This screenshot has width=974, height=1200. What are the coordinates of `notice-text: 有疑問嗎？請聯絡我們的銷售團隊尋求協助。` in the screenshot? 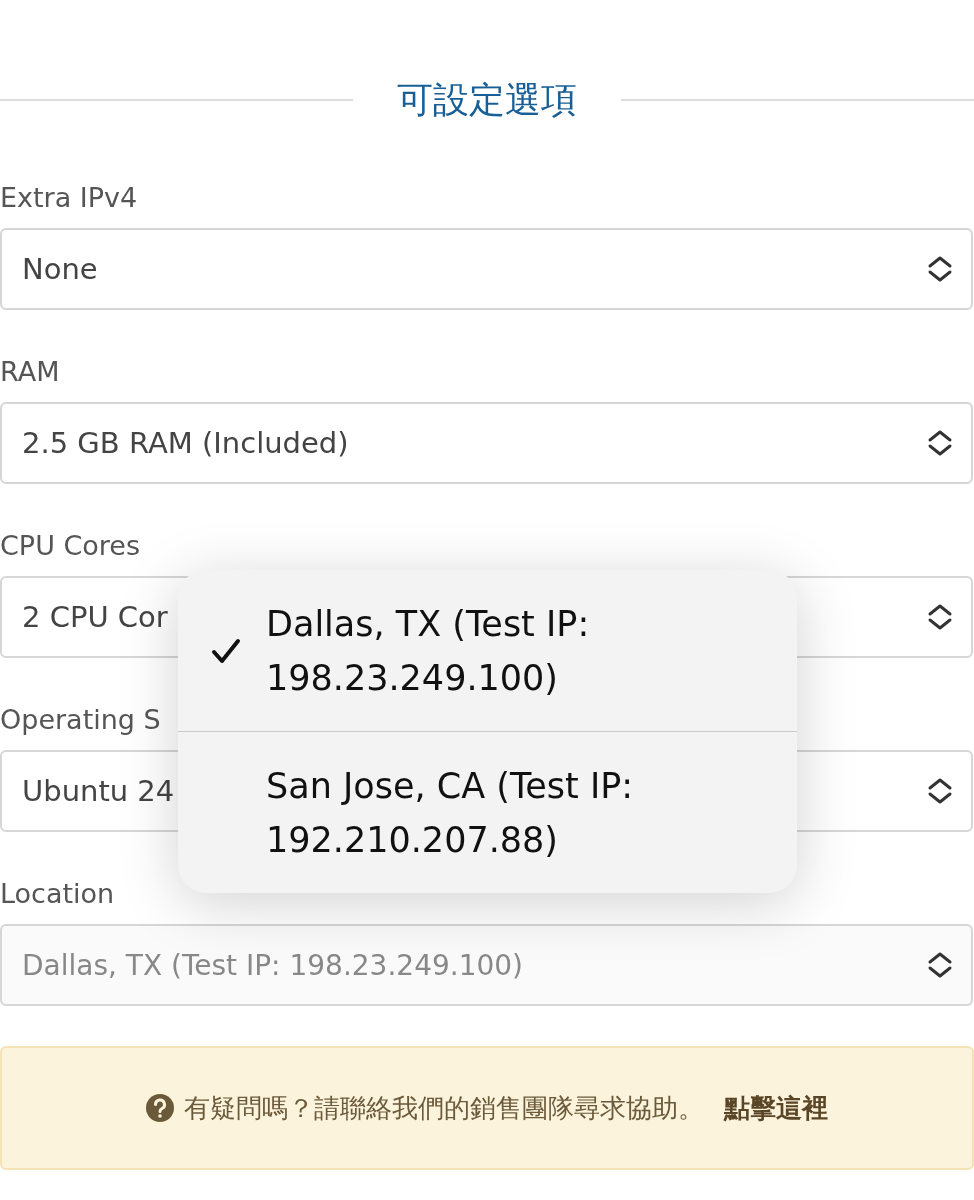 It's located at (444, 1108).